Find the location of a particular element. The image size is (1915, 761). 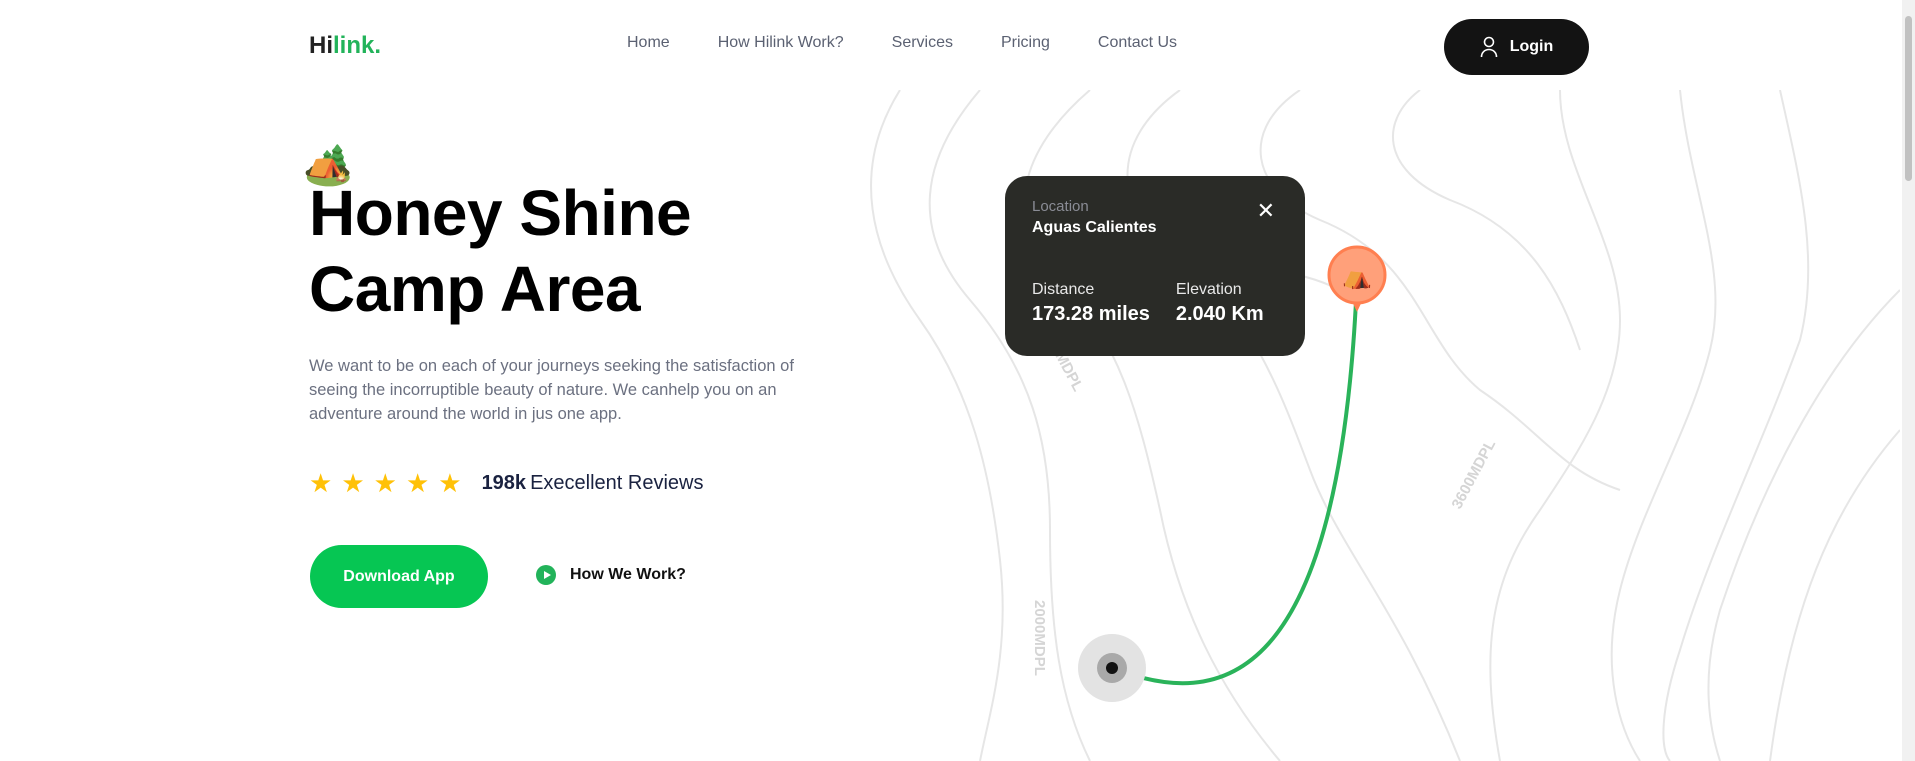

nav-contact-us: Contact Us is located at coordinates (1137, 43).